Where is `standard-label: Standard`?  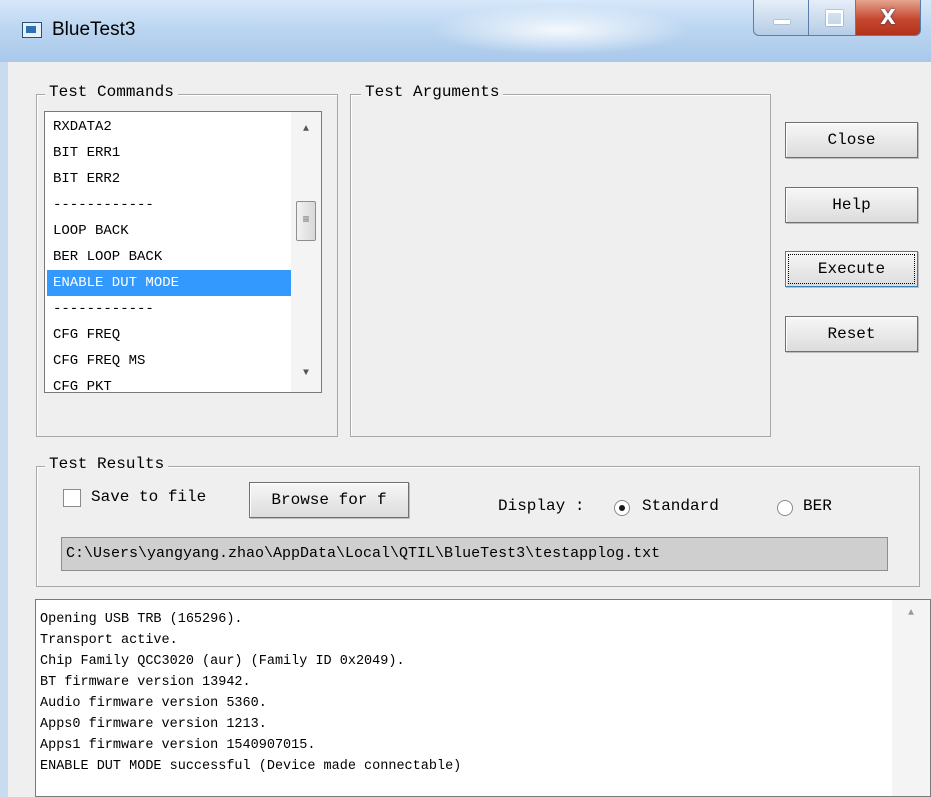
standard-label: Standard is located at coordinates (680, 506).